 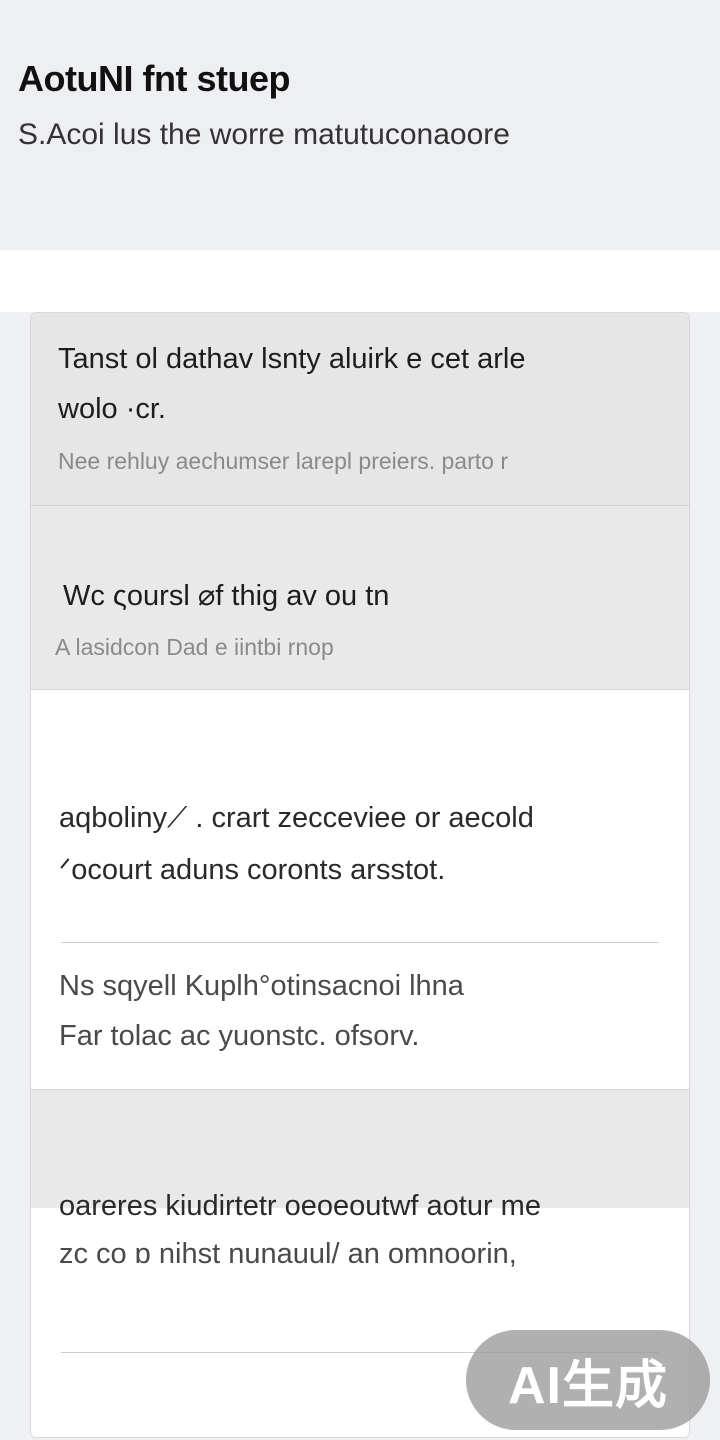 What do you see at coordinates (261, 986) in the screenshot?
I see `list-item-text: Ns sqyell Kuplh°otinsacnoi lhna` at bounding box center [261, 986].